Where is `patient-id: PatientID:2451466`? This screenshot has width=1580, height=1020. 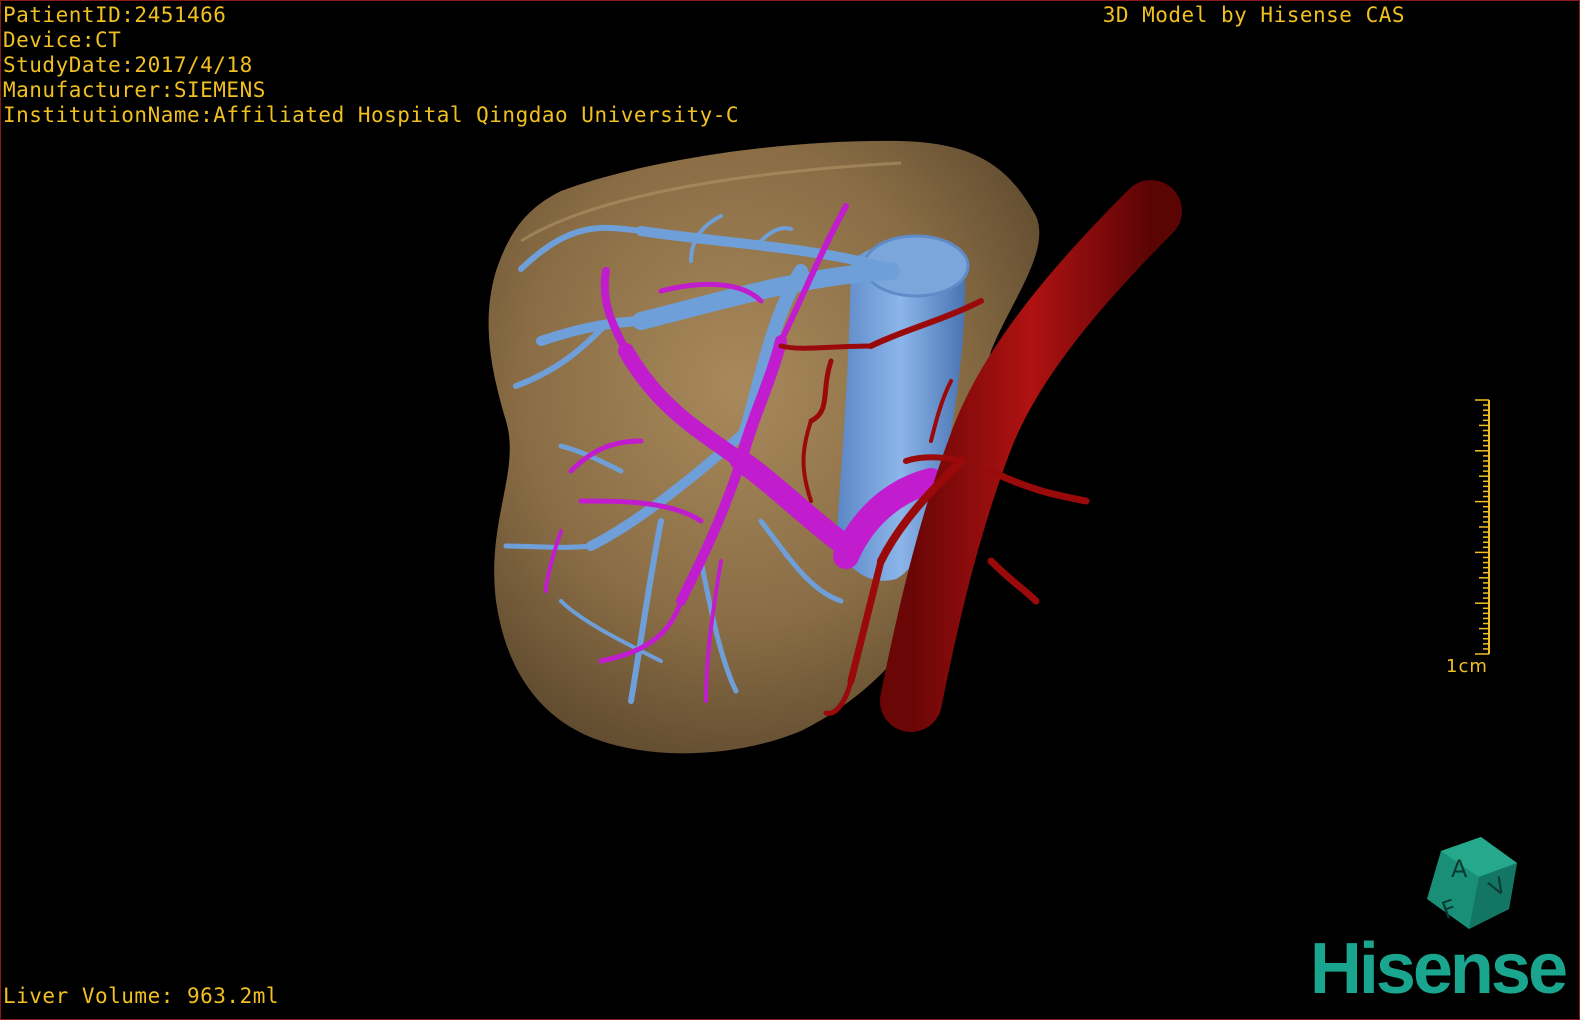 patient-id: PatientID:2451466 is located at coordinates (115, 15).